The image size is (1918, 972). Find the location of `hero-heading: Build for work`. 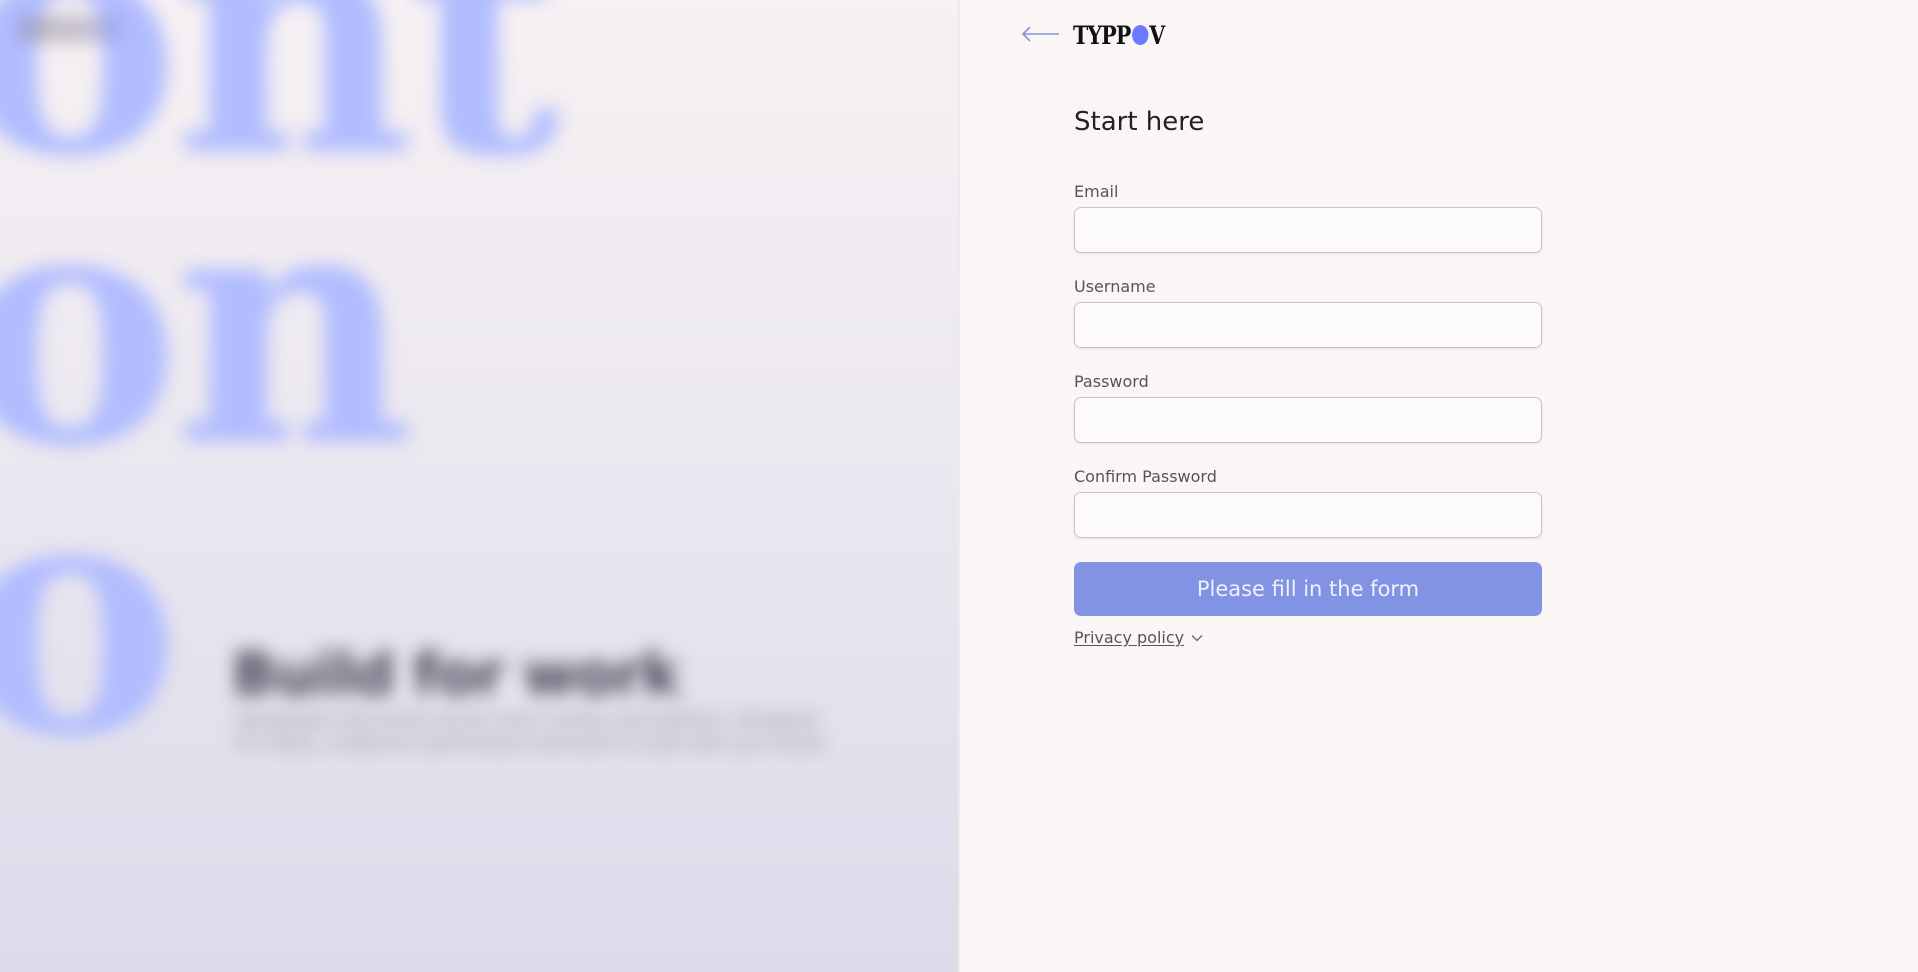

hero-heading: Build for work is located at coordinates (456, 674).